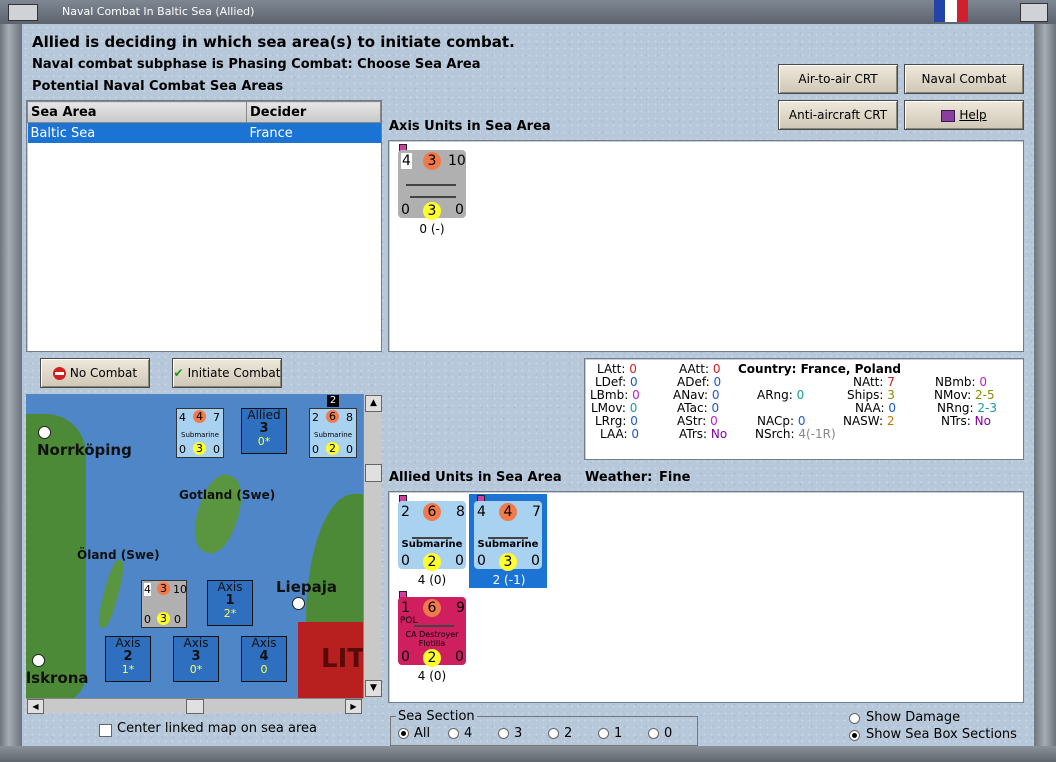 This screenshot has height=762, width=1056. What do you see at coordinates (353, 706) in the screenshot?
I see `scroll-right-icon: ▶` at bounding box center [353, 706].